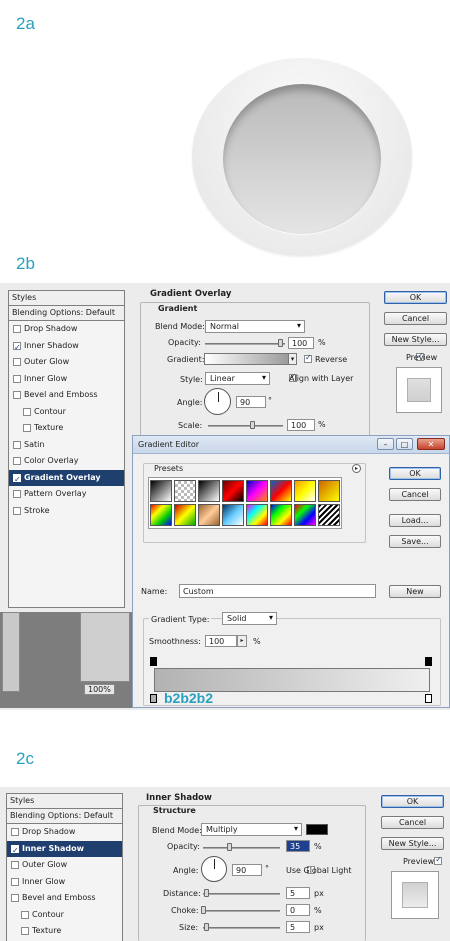  What do you see at coordinates (415, 318) in the screenshot?
I see `cancel-button-2b: Cancel` at bounding box center [415, 318].